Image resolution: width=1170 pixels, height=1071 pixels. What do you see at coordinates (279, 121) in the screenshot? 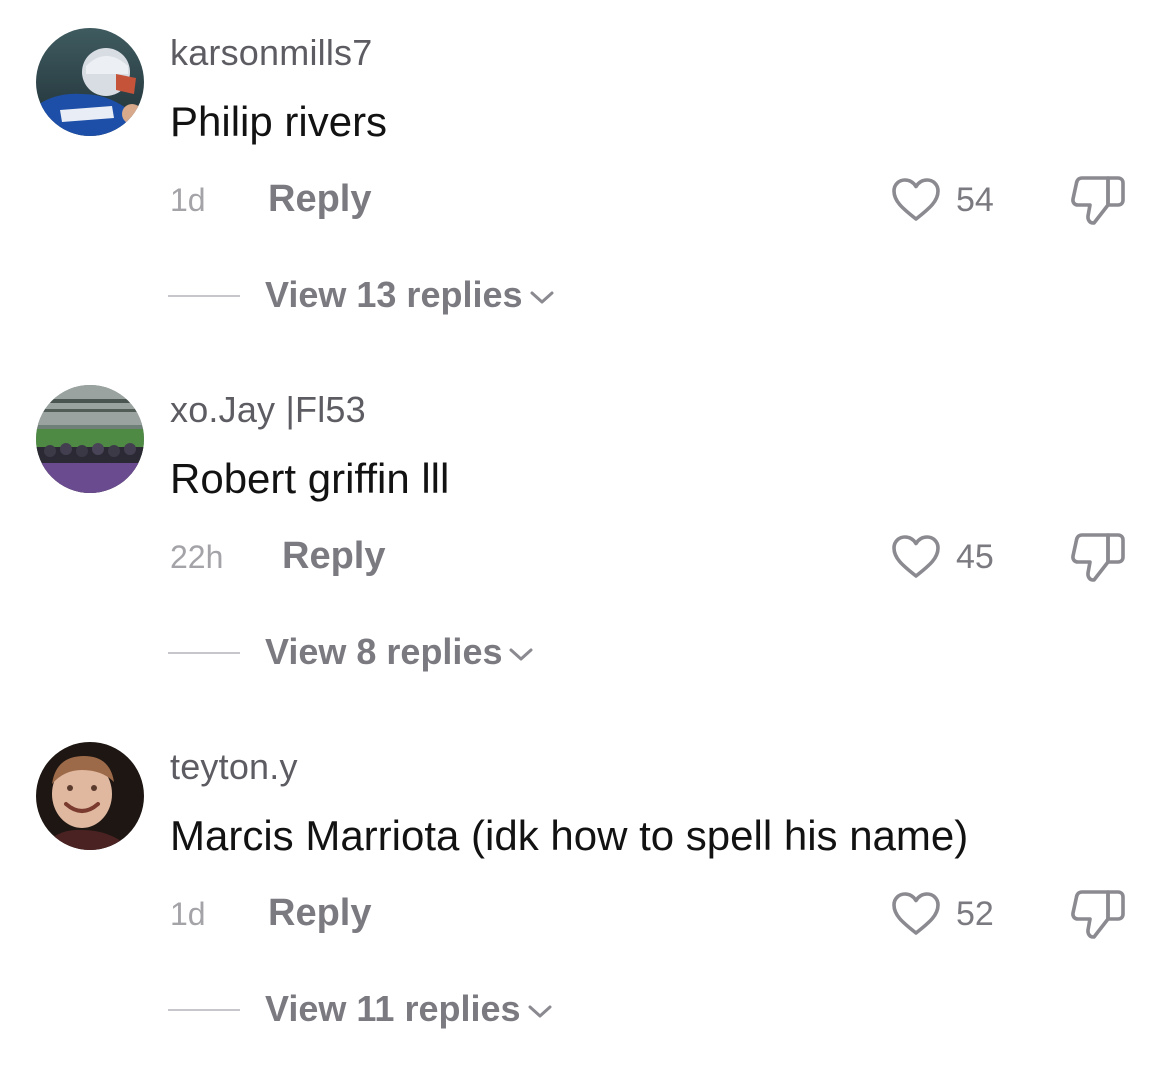
I see `comment-text: Philip rivers` at bounding box center [279, 121].